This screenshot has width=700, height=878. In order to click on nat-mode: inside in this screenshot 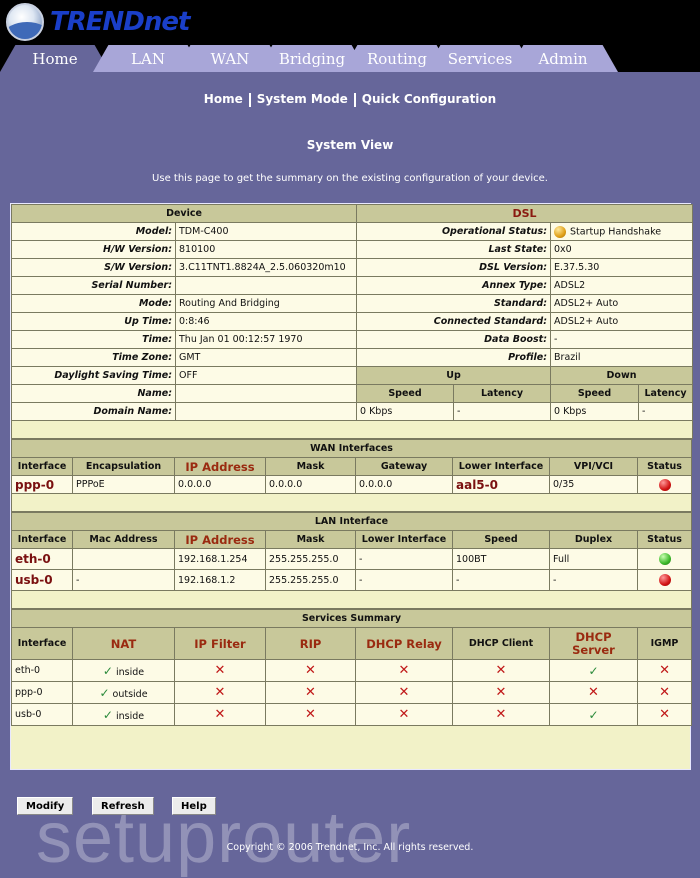, I will do `click(130, 672)`.